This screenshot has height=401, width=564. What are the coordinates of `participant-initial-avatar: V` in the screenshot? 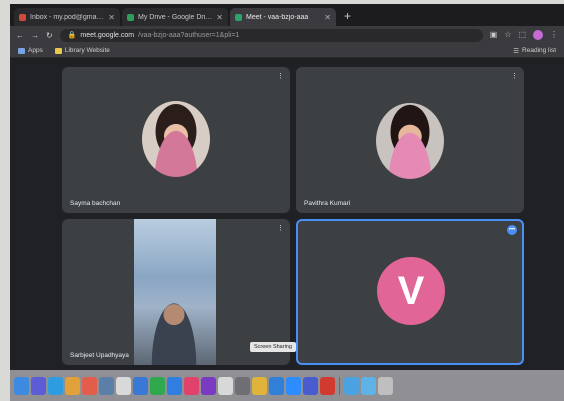 It's located at (411, 291).